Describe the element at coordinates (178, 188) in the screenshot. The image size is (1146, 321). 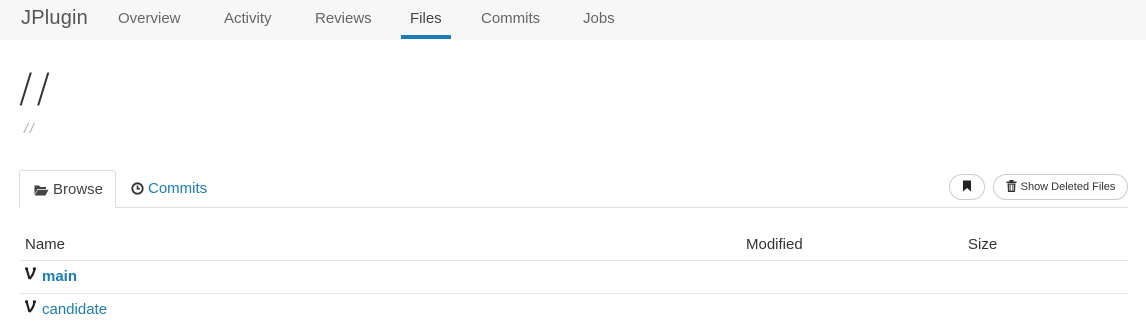
I see `subtab-commits-label: Commits` at that location.